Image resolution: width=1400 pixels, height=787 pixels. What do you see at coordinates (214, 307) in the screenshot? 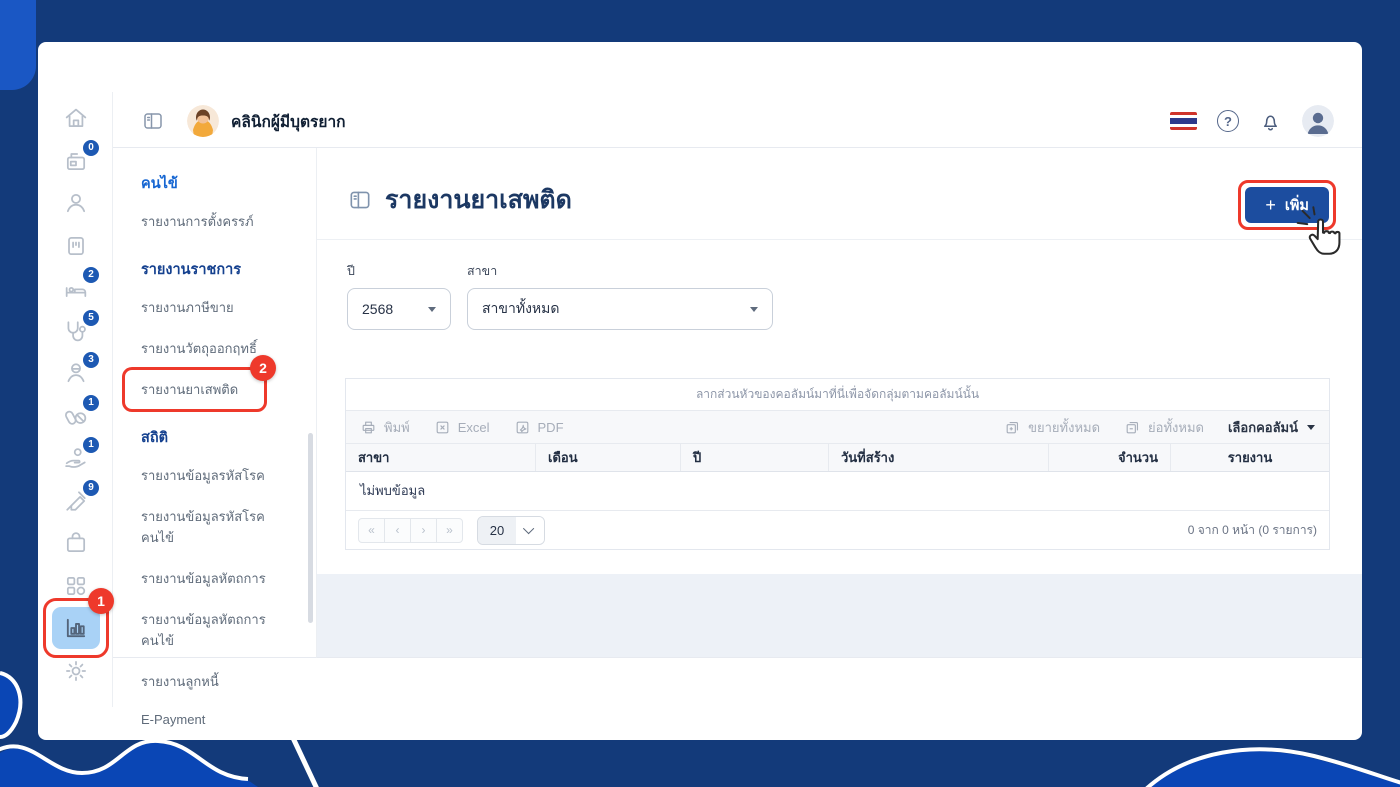
I see `sidebar-item-sales-tax-report: รายงานภาษีขาย` at bounding box center [214, 307].